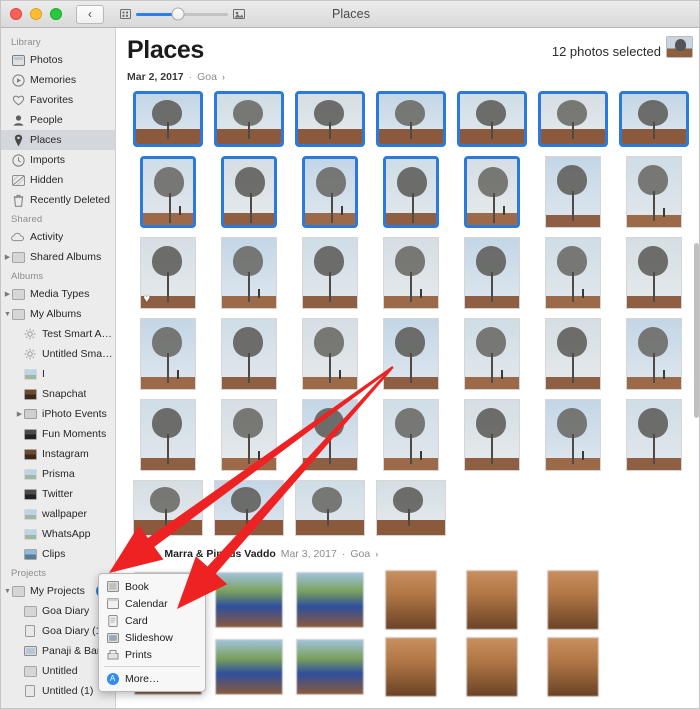  What do you see at coordinates (58, 100) in the screenshot?
I see `sidebar-item-favorites: Favorites` at bounding box center [58, 100].